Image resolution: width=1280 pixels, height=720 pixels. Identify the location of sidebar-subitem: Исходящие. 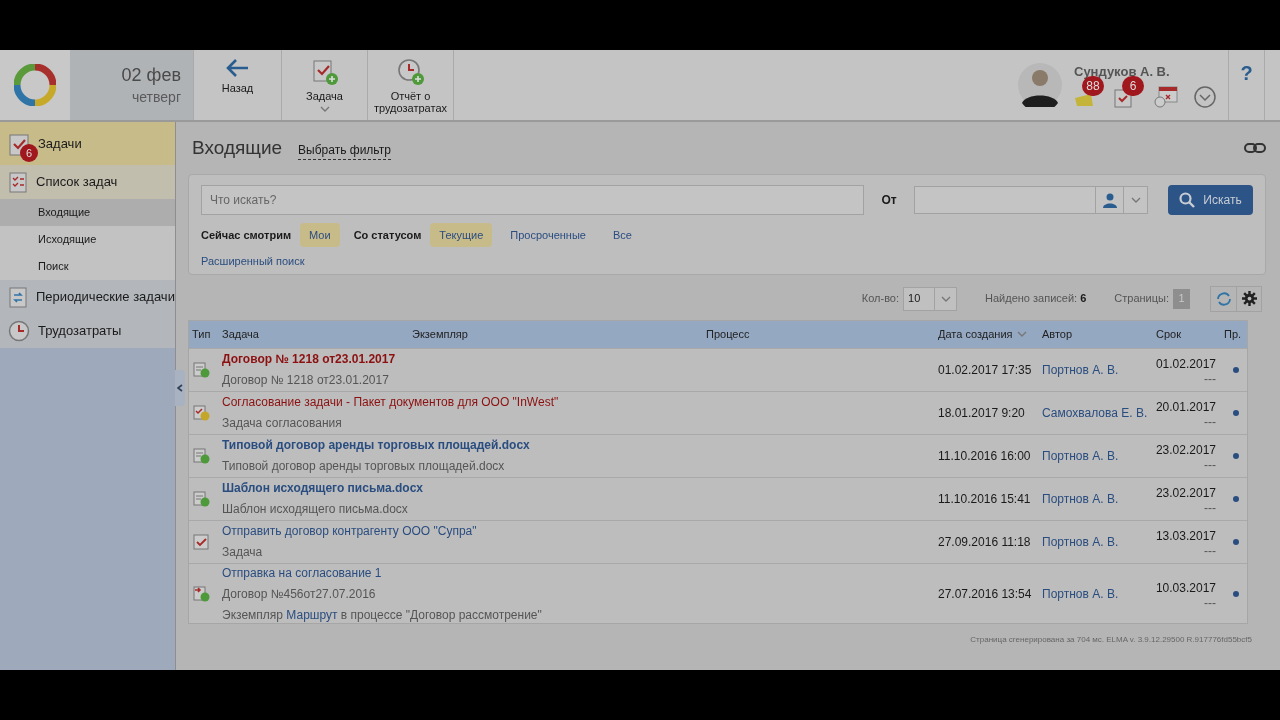
(87, 239).